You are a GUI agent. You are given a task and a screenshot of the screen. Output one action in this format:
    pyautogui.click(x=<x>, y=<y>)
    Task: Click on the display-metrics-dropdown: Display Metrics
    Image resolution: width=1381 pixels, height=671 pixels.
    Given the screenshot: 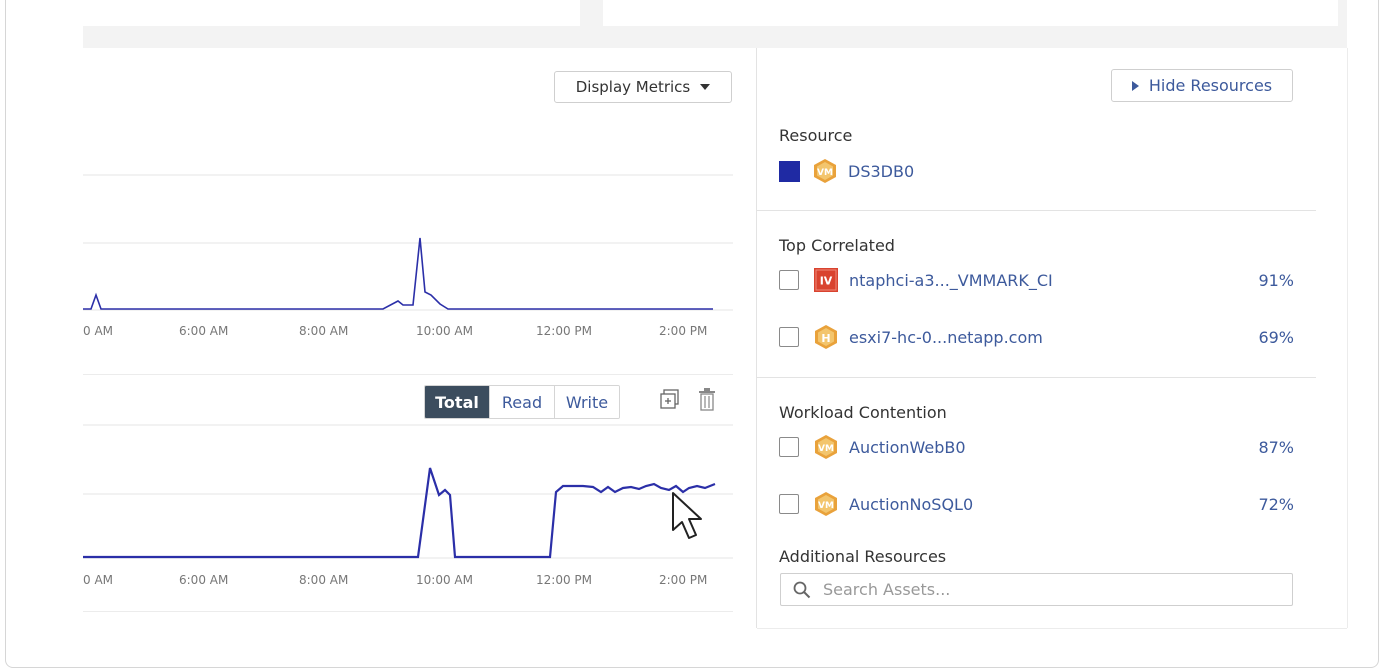 What is the action you would take?
    pyautogui.click(x=643, y=87)
    